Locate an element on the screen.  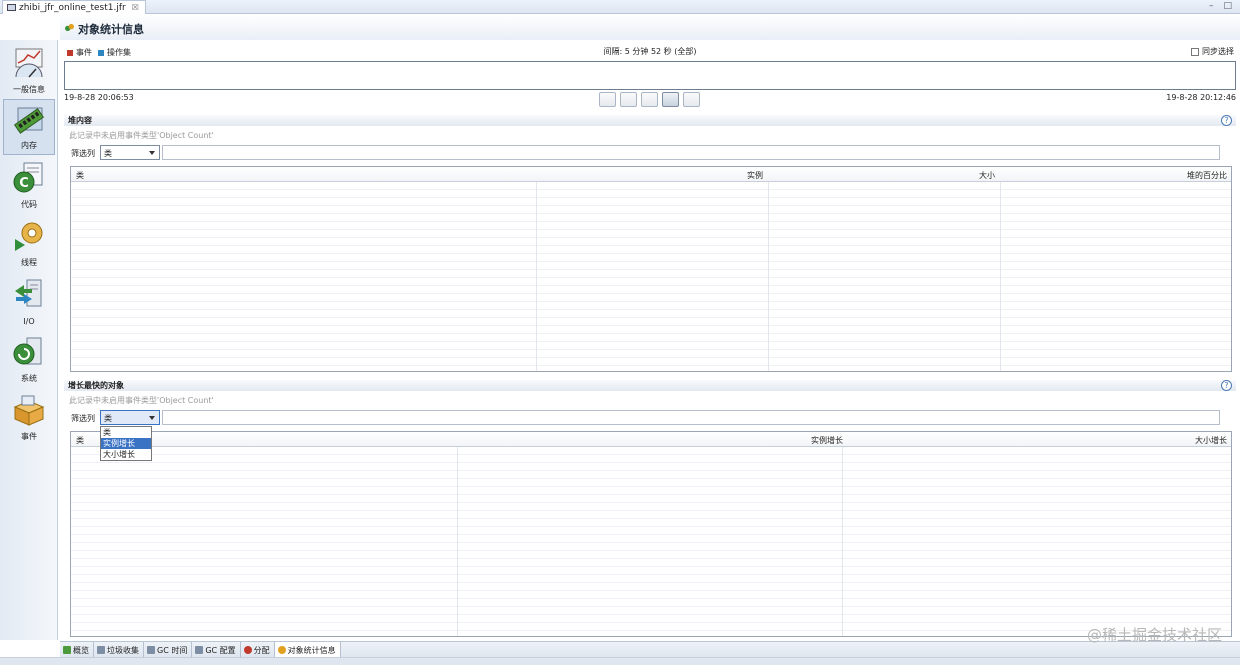
tab-overview: 概览 is located at coordinates (77, 650).